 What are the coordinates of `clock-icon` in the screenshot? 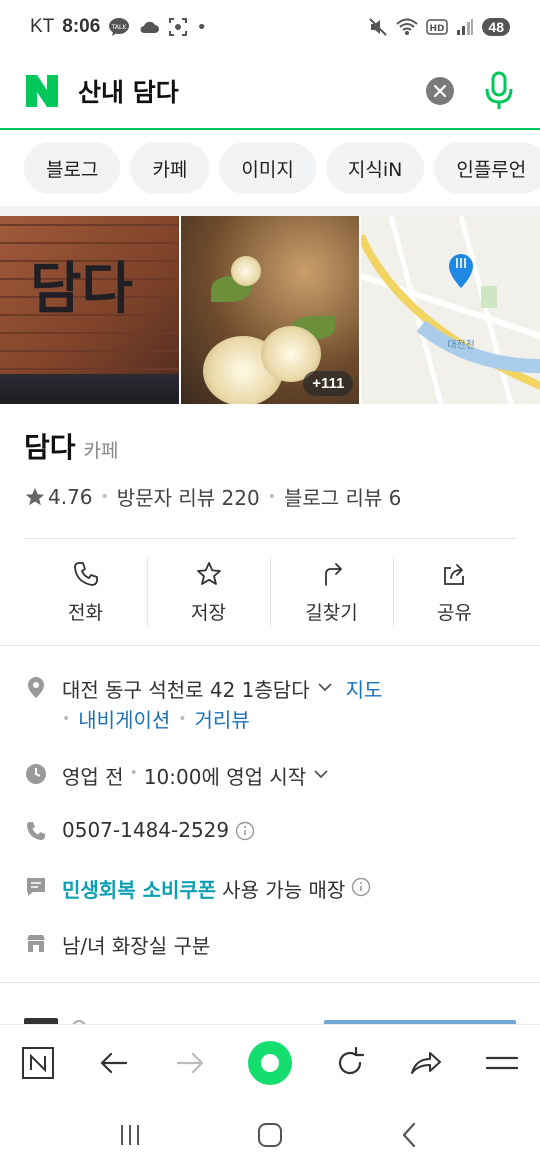 It's located at (36, 774).